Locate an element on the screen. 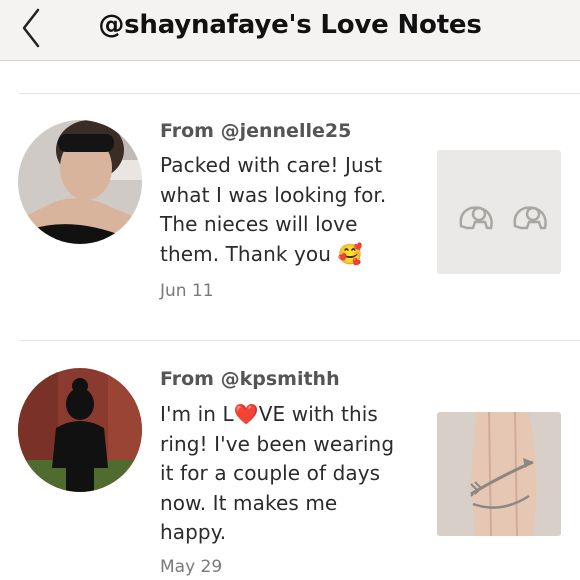 This screenshot has height=580, width=580. review-line: happy. is located at coordinates (193, 532).